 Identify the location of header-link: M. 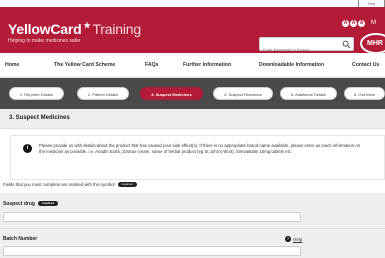
(373, 23).